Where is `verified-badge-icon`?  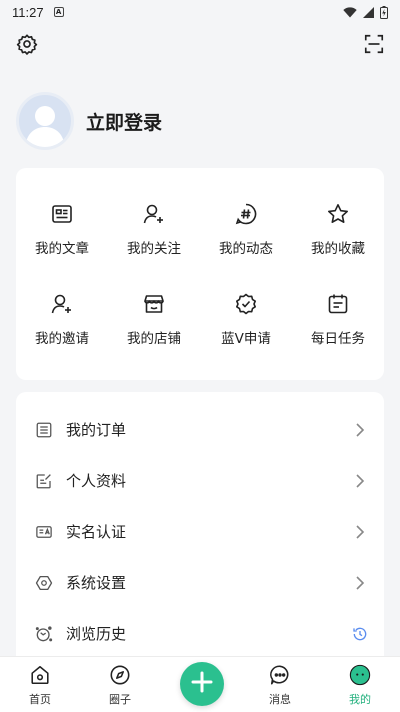 verified-badge-icon is located at coordinates (246, 304).